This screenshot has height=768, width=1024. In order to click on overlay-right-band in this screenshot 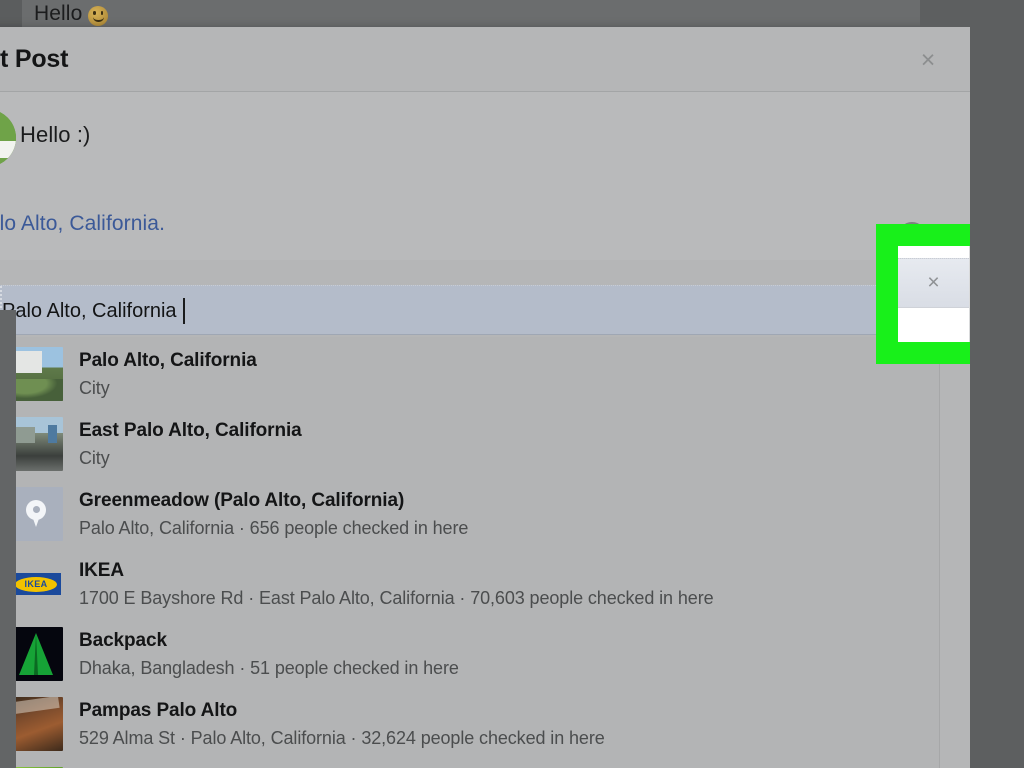, I will do `click(997, 384)`.